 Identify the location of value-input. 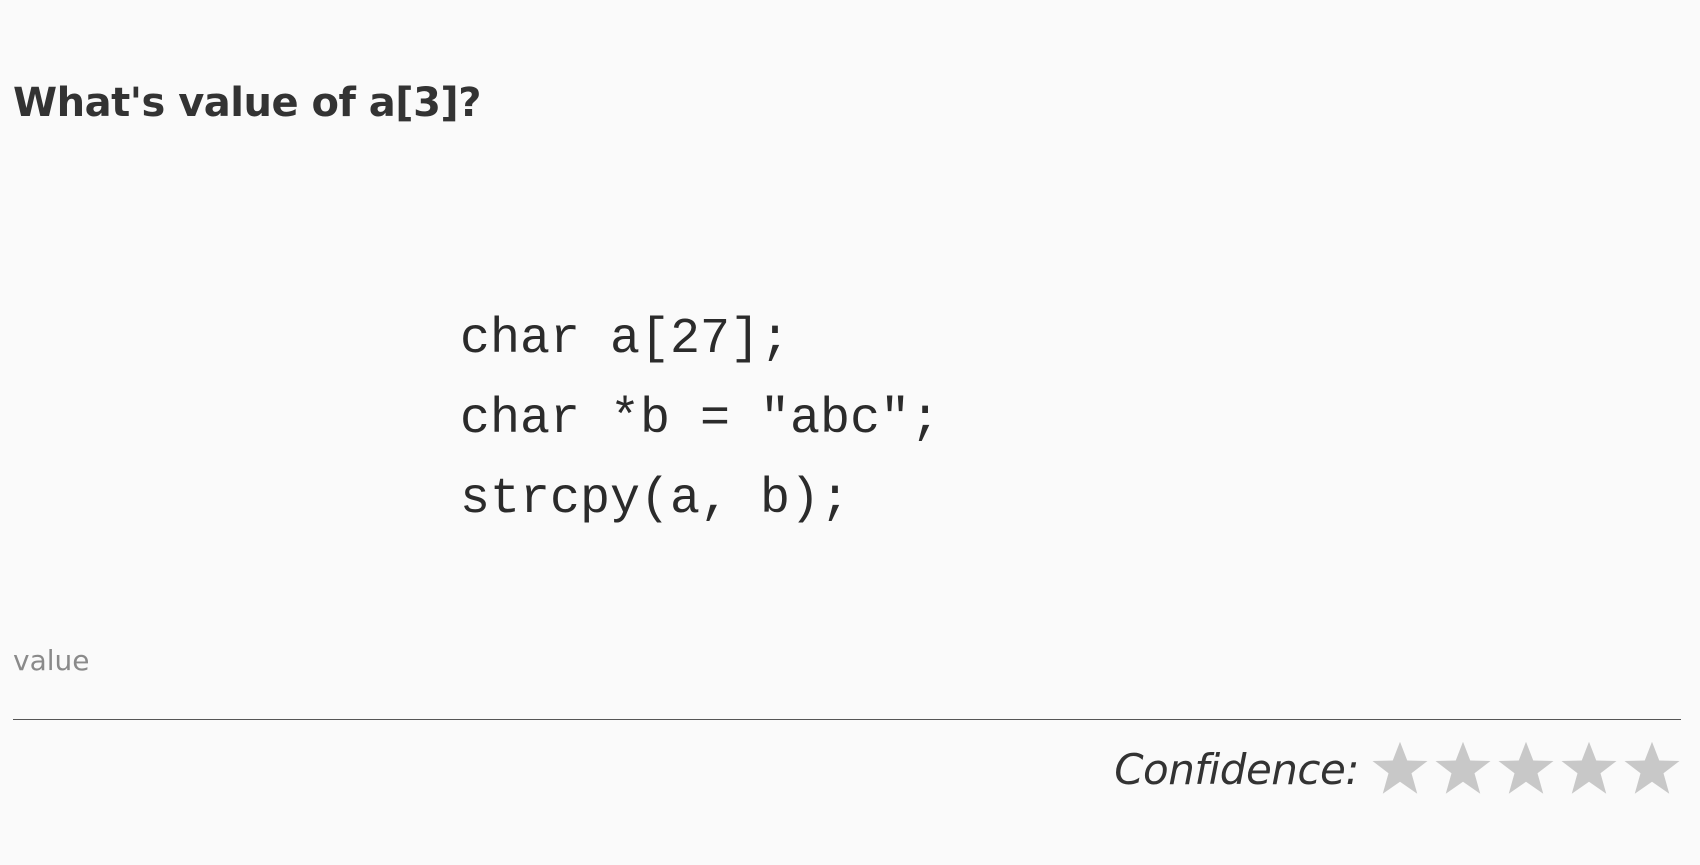
(847, 675).